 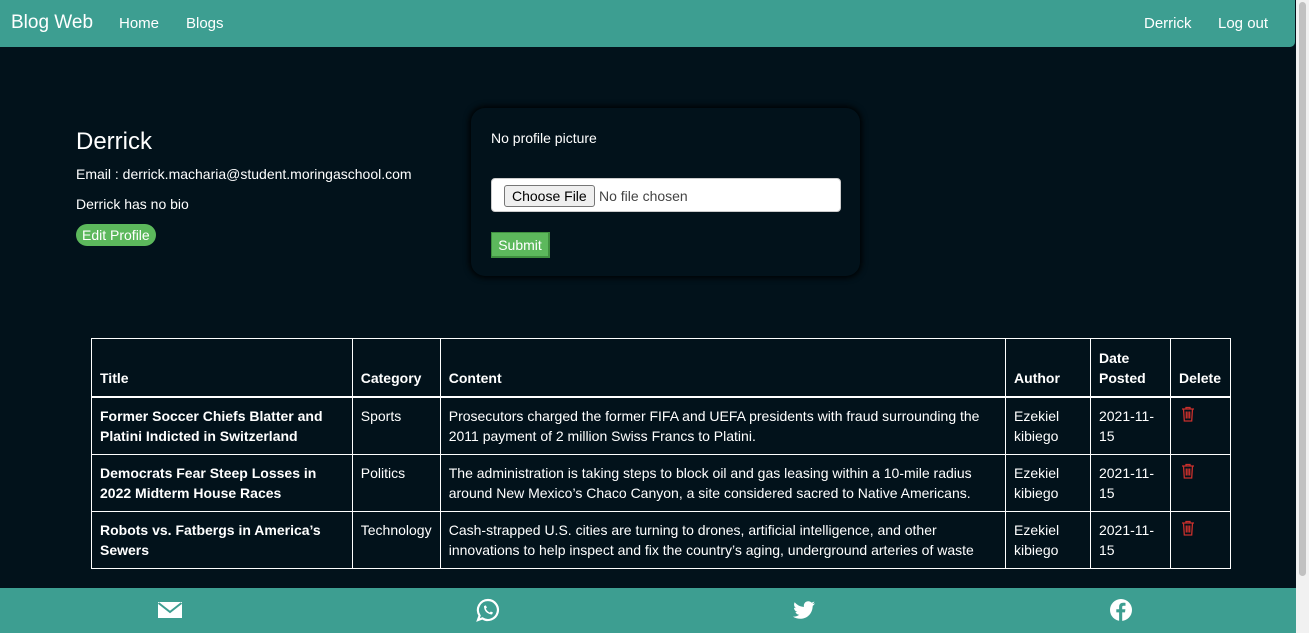 I want to click on post-category: Politics, so click(x=396, y=482).